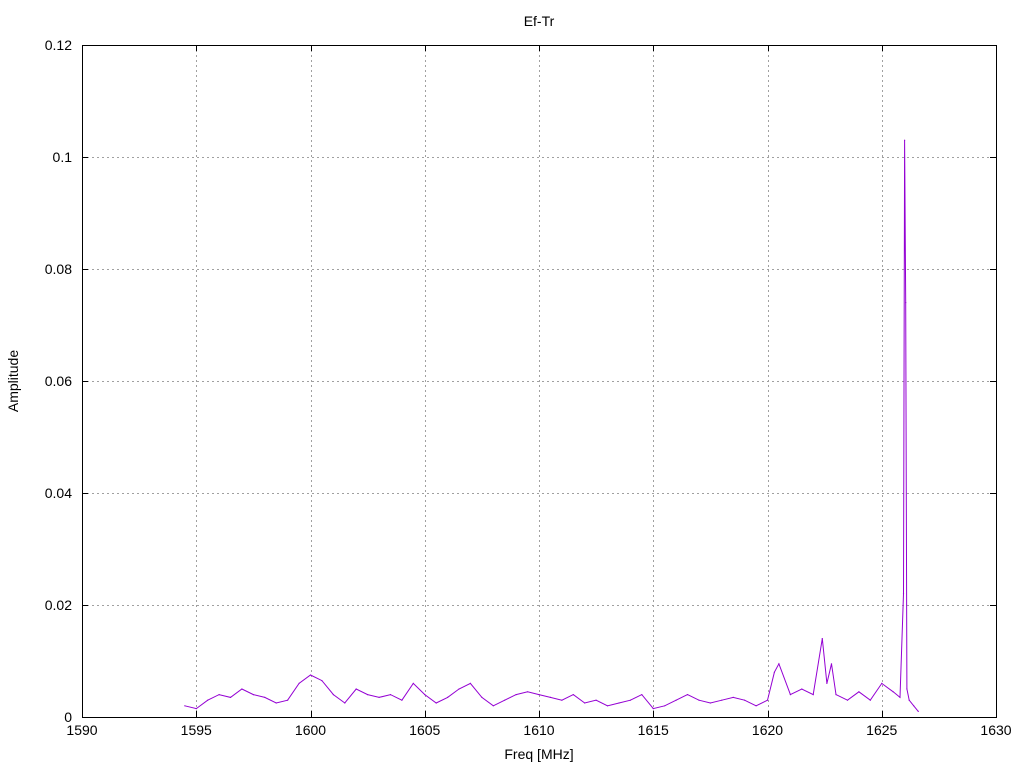  Describe the element at coordinates (58, 45) in the screenshot. I see `y-tick-label: 0.12` at that location.